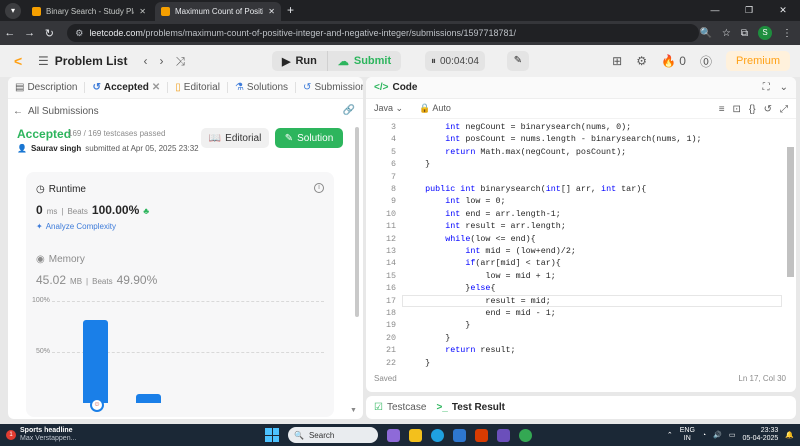 The height and width of the screenshot is (446, 800). I want to click on streak-counter: 🔥 0, so click(673, 61).